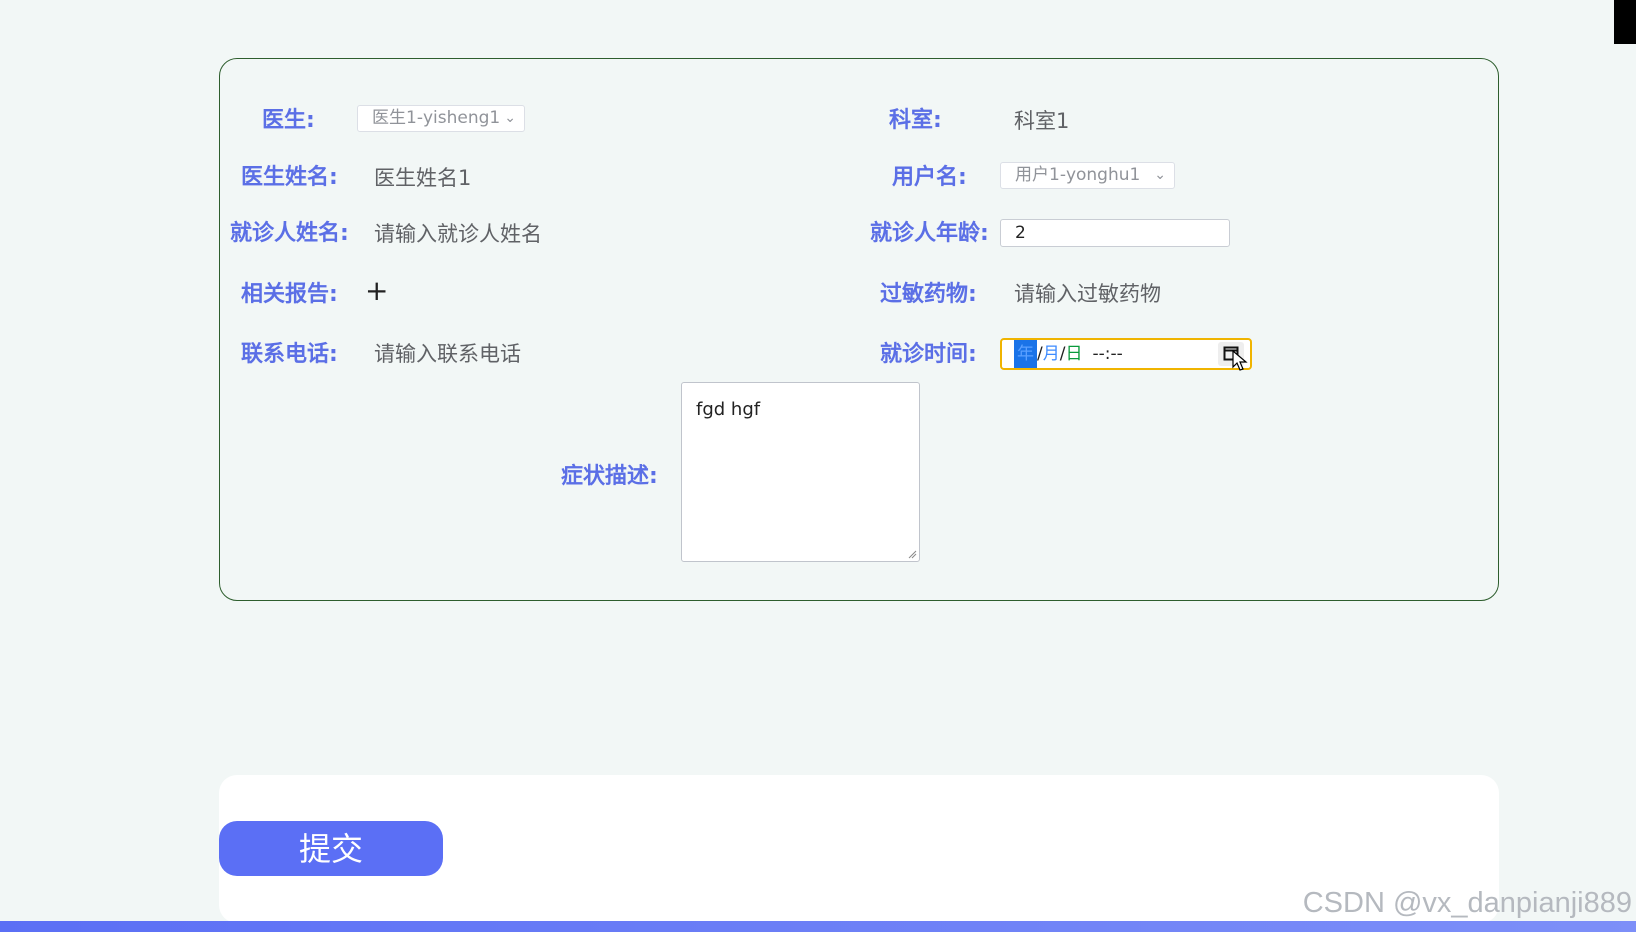  Describe the element at coordinates (1025, 354) in the screenshot. I see `visit-time-year: 年` at that location.